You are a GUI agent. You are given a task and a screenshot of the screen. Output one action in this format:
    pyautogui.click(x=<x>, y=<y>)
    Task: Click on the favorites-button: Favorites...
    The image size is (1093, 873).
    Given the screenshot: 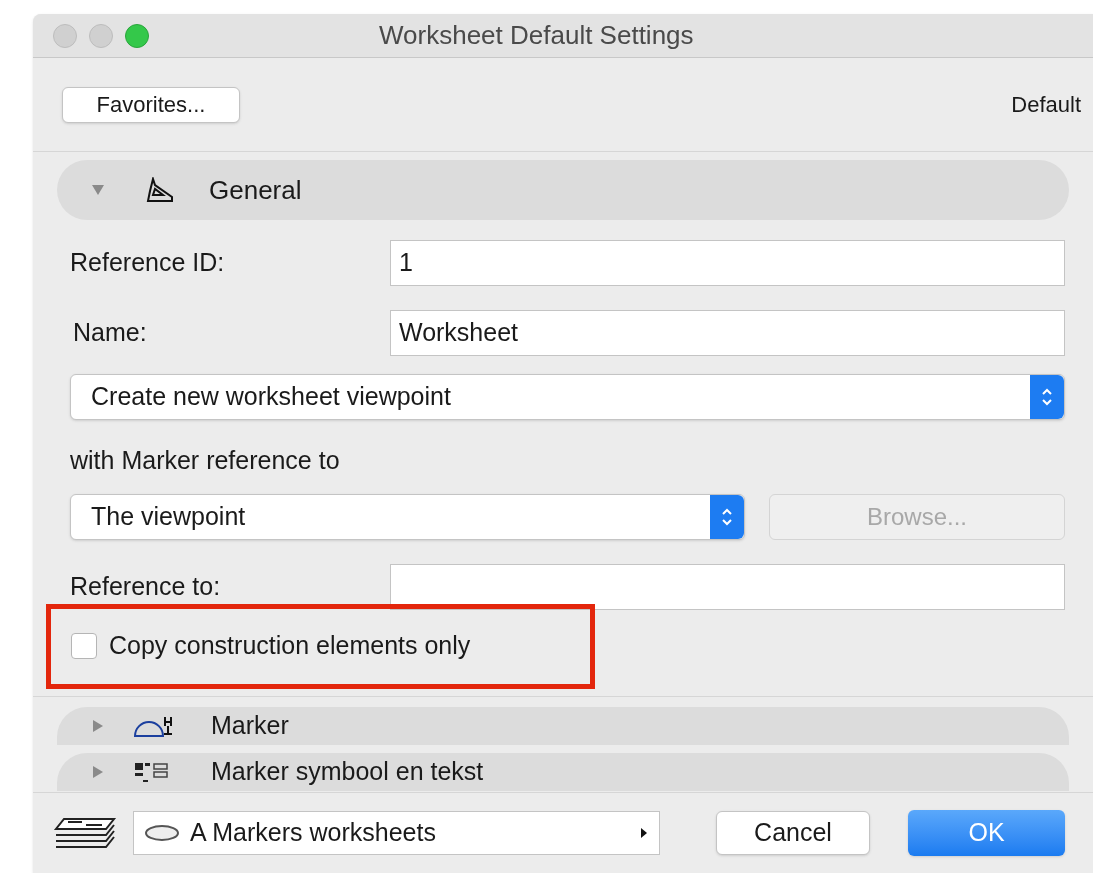 What is the action you would take?
    pyautogui.click(x=151, y=104)
    